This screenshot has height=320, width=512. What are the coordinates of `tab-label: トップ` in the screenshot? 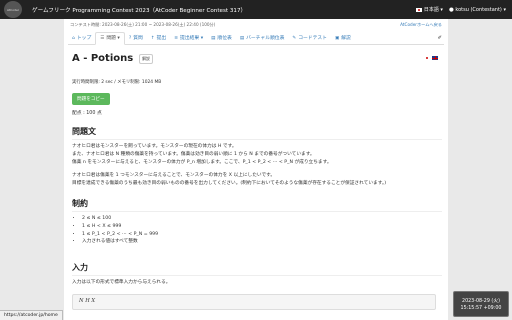 It's located at (84, 38).